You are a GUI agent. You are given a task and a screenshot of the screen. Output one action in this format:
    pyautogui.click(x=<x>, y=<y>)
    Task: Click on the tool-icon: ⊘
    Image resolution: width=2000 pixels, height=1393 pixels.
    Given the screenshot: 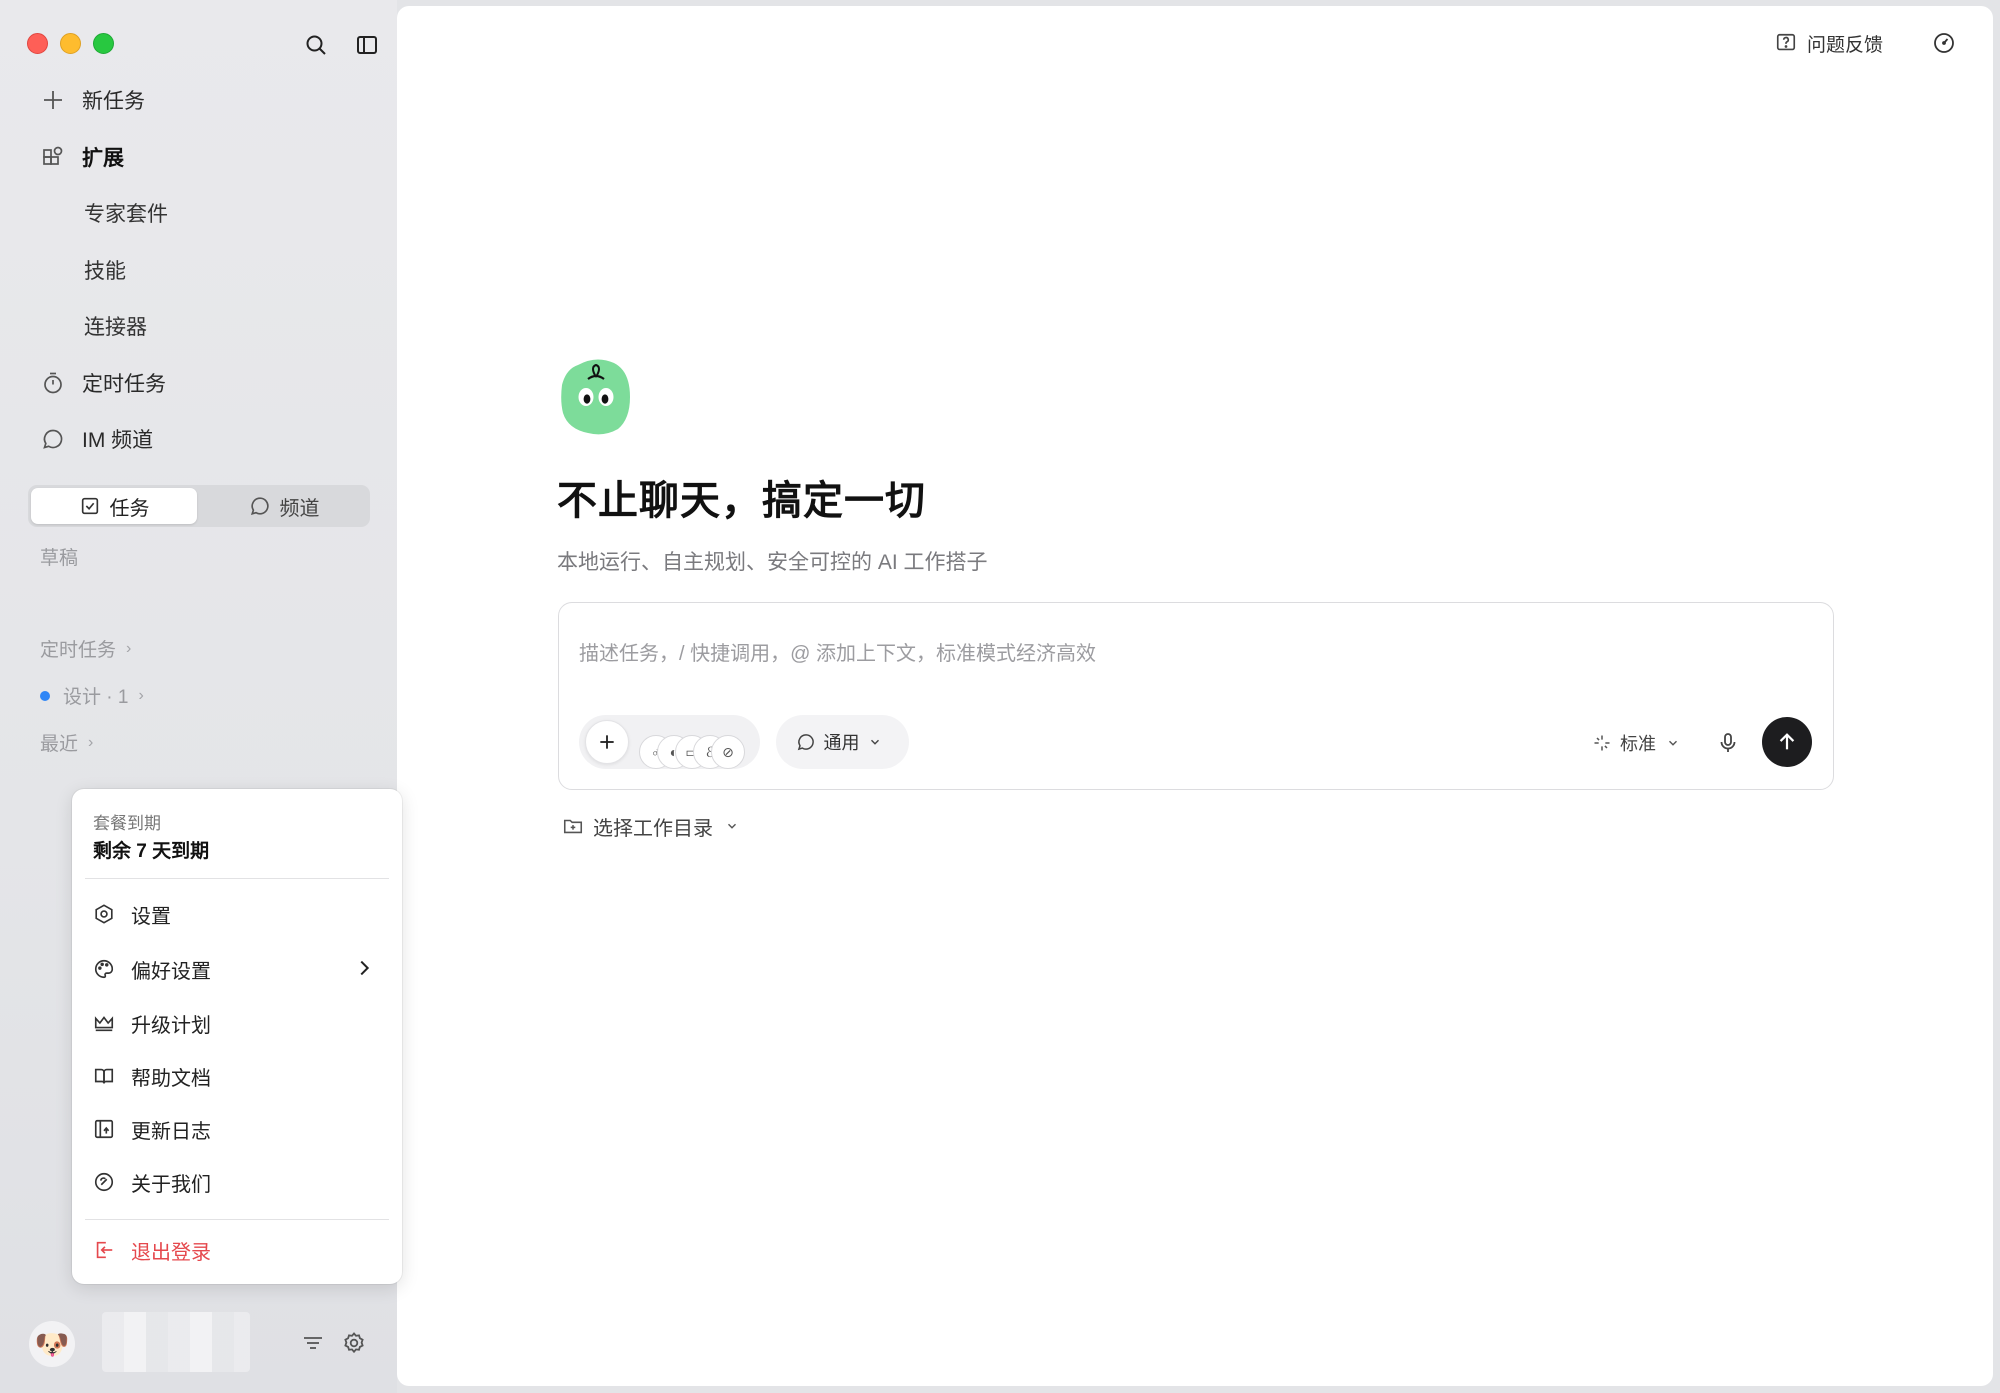 What is the action you would take?
    pyautogui.click(x=728, y=752)
    